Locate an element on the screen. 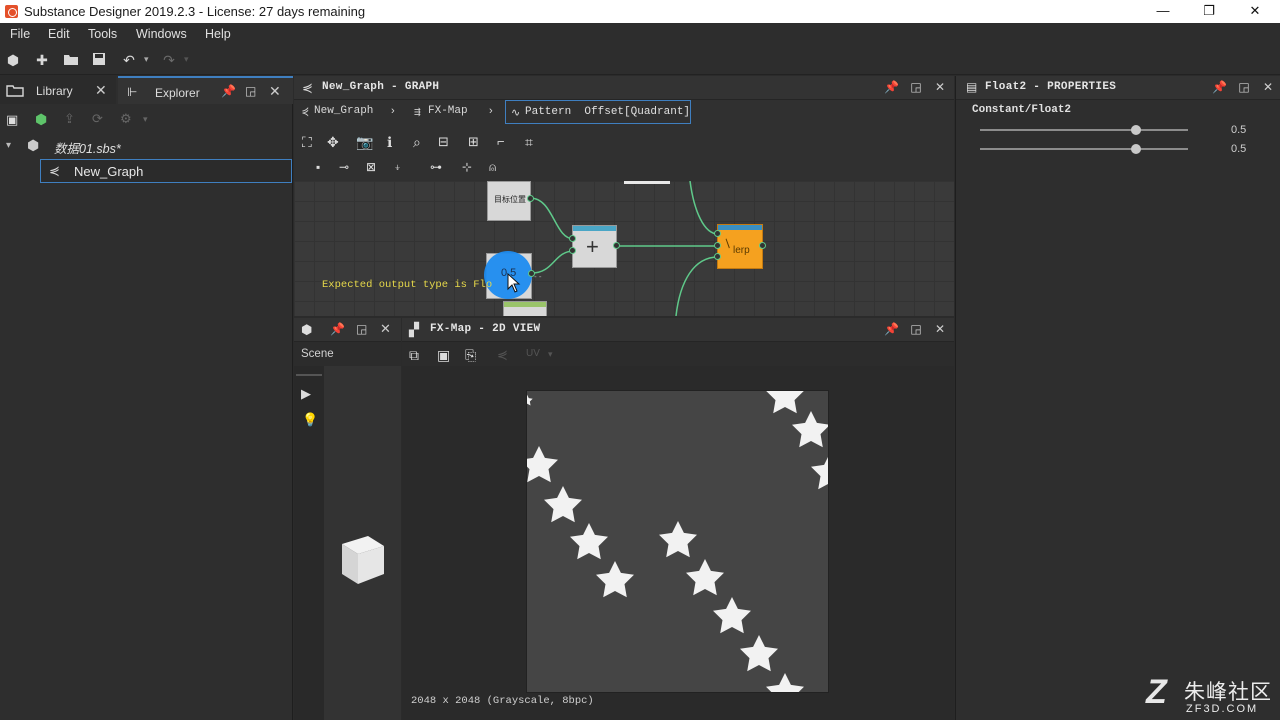 The height and width of the screenshot is (720, 1280). slider-value-x: 0.5 is located at coordinates (1238, 130).